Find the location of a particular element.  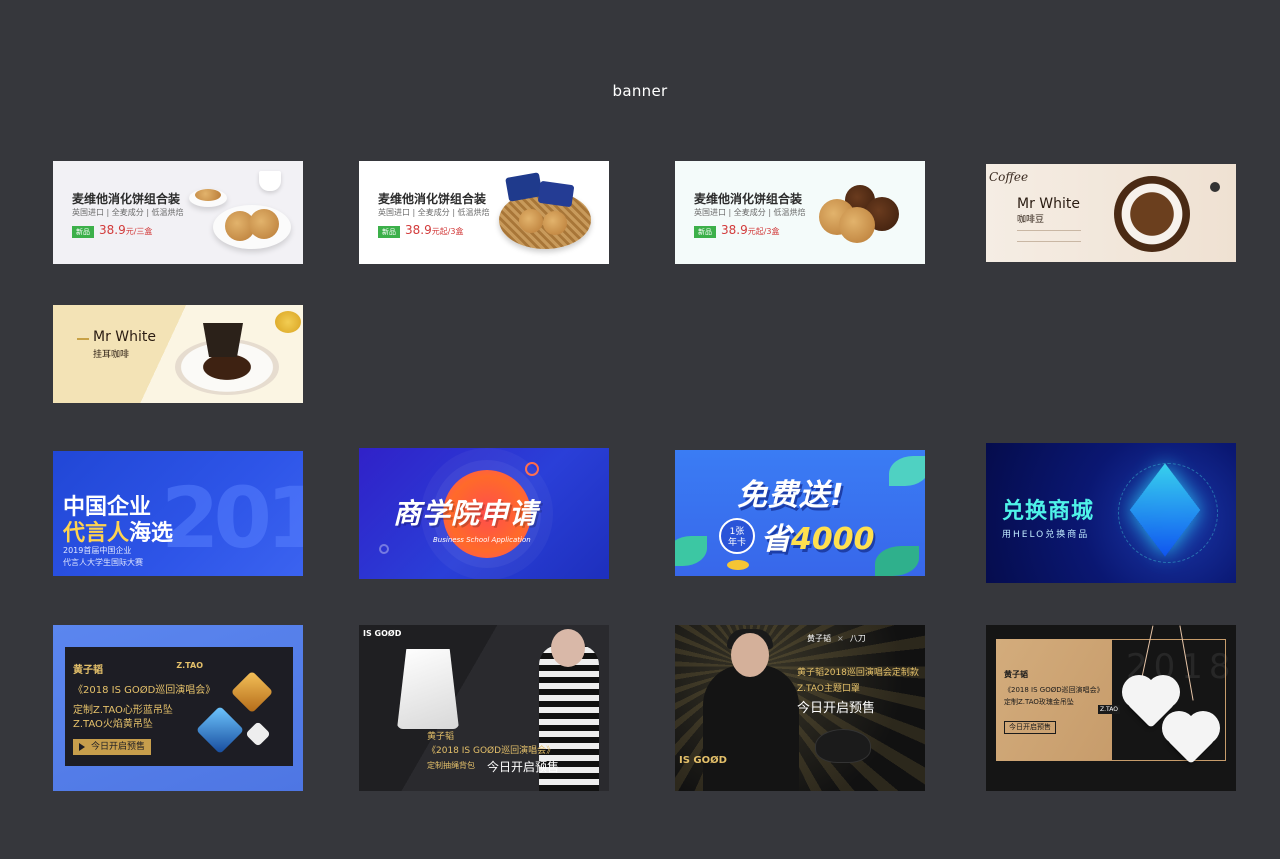

product-line-2: Z.TAO火焰黄吊坠 is located at coordinates (113, 724).